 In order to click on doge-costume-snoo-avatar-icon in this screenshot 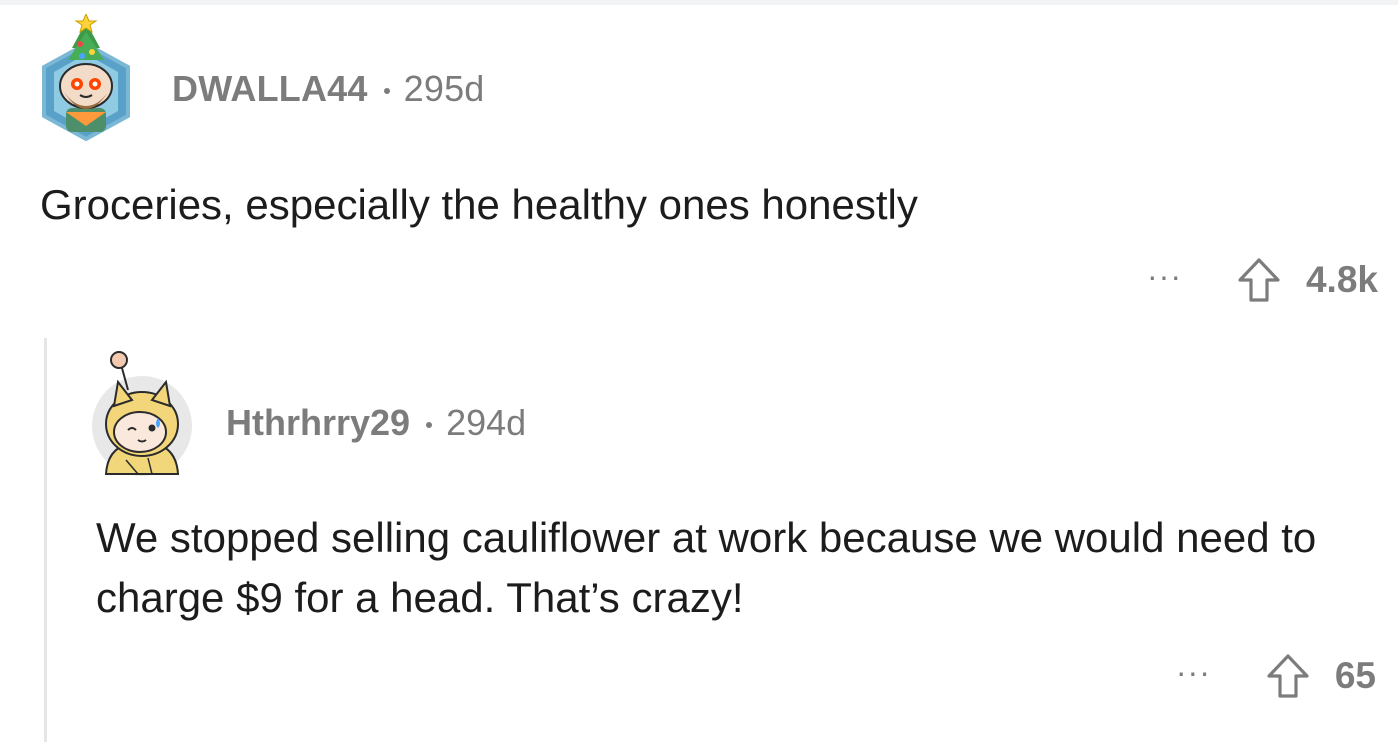, I will do `click(142, 412)`.